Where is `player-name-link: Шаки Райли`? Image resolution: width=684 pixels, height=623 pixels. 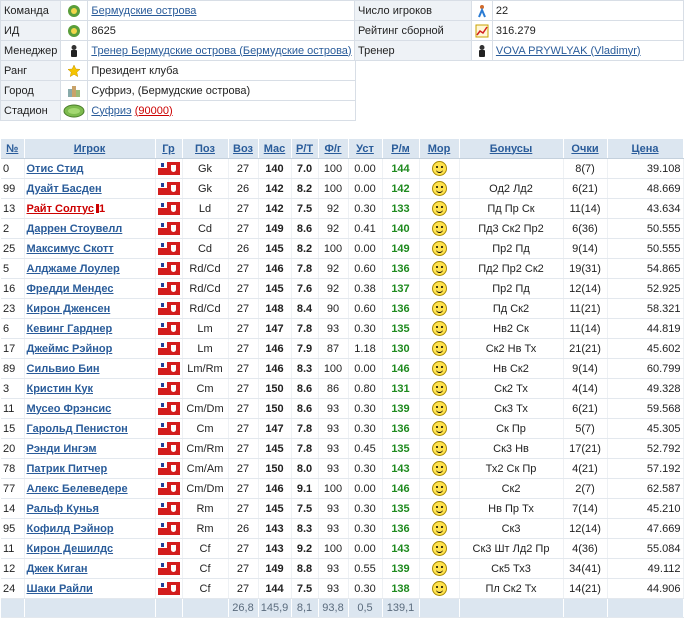 player-name-link: Шаки Райли is located at coordinates (60, 589).